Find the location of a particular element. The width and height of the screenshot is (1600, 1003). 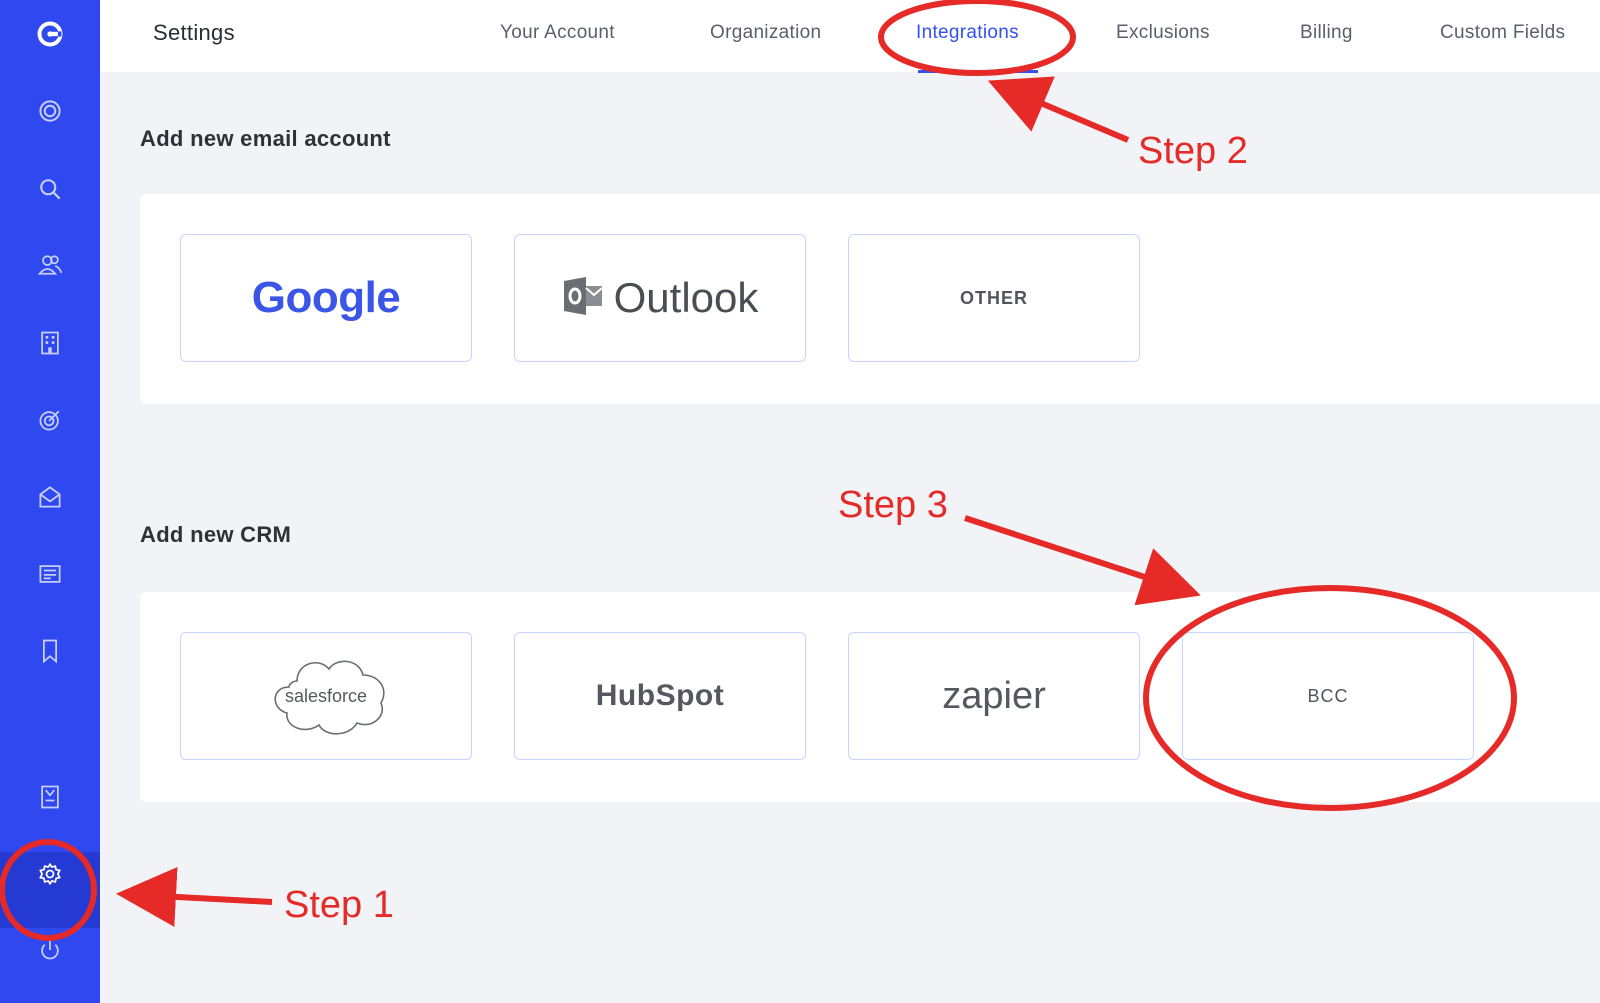

tab-your-account: Your Account is located at coordinates (557, 33).